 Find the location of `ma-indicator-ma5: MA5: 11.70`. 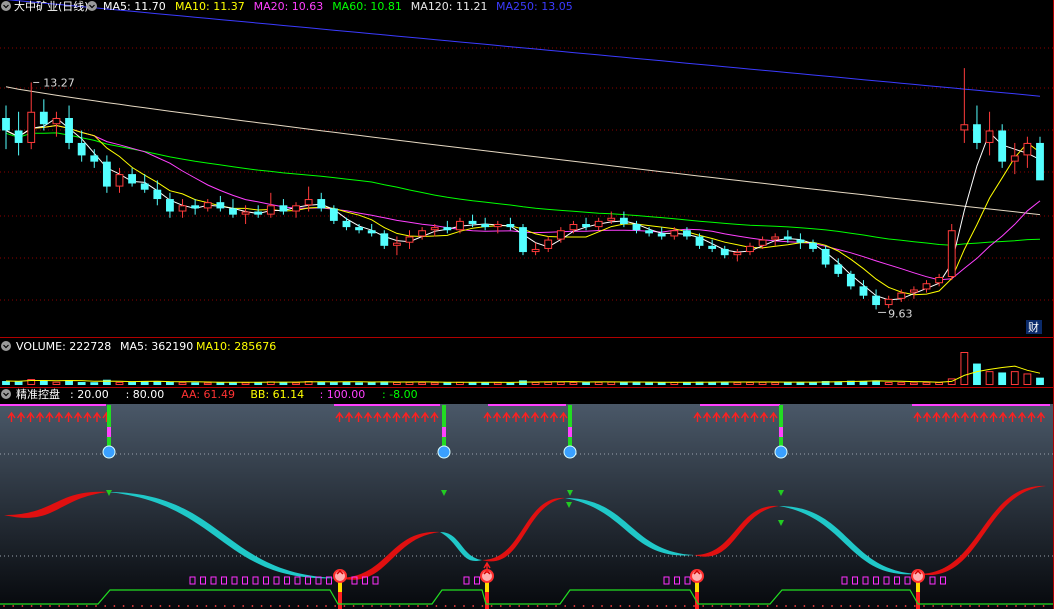

ma-indicator-ma5: MA5: 11.70 is located at coordinates (134, 6).